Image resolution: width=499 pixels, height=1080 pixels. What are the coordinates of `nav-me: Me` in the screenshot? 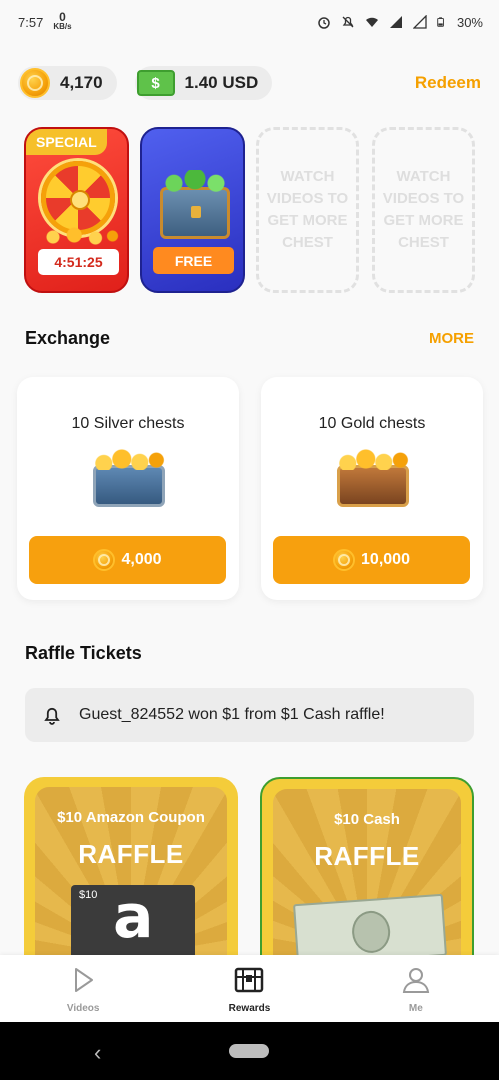 It's located at (416, 988).